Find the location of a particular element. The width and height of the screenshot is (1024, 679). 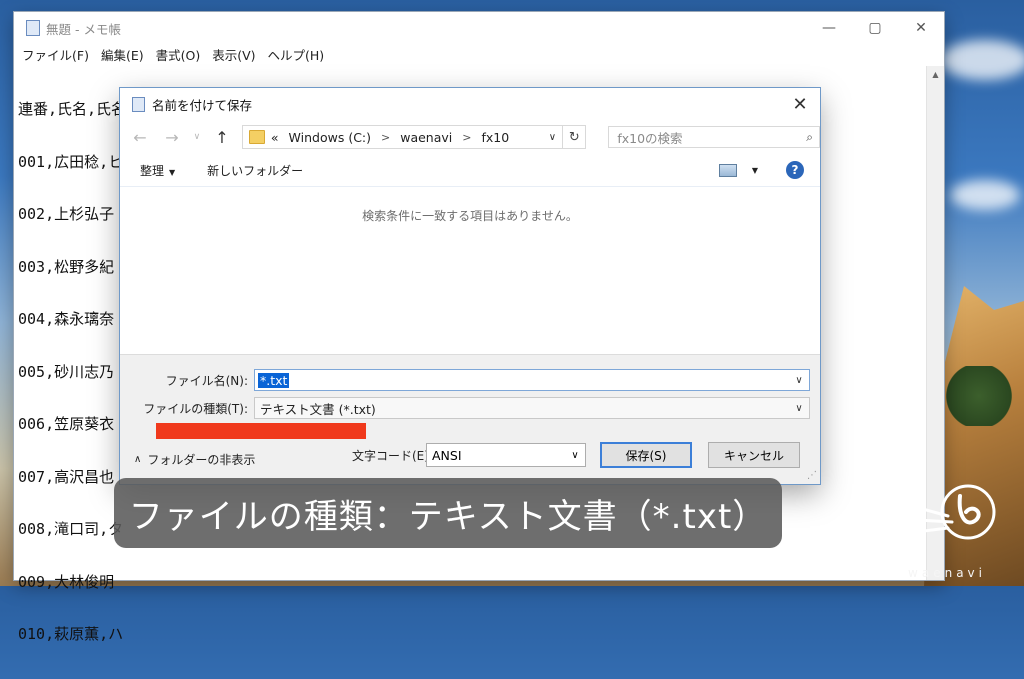

menu-format: 書式(O) is located at coordinates (178, 54).